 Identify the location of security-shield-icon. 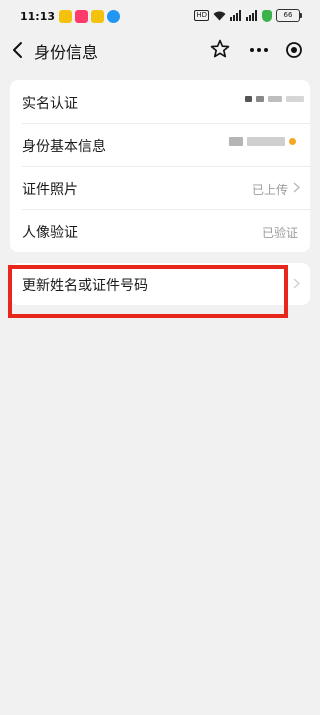
(267, 15).